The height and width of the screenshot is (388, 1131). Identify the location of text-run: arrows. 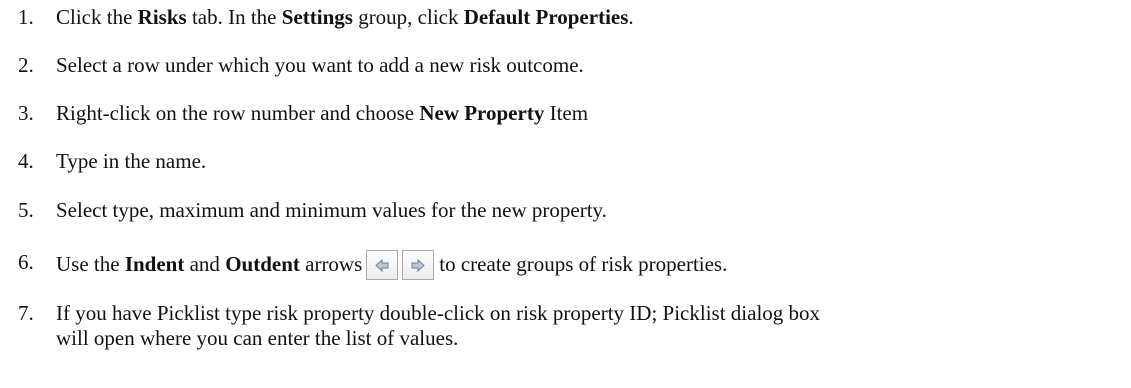
(331, 264).